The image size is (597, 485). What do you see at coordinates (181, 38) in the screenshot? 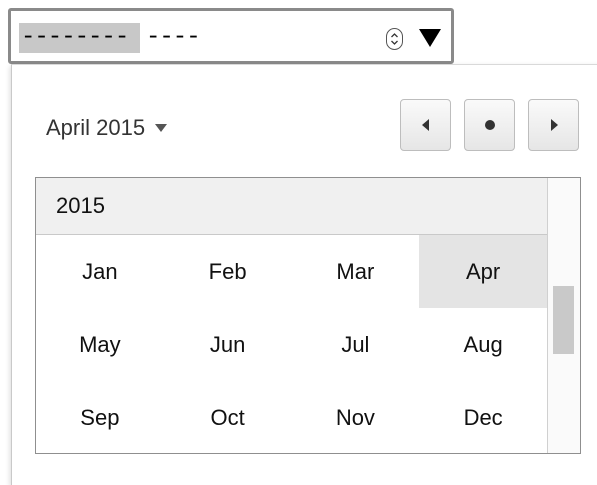
I see `year-segment: ----` at bounding box center [181, 38].